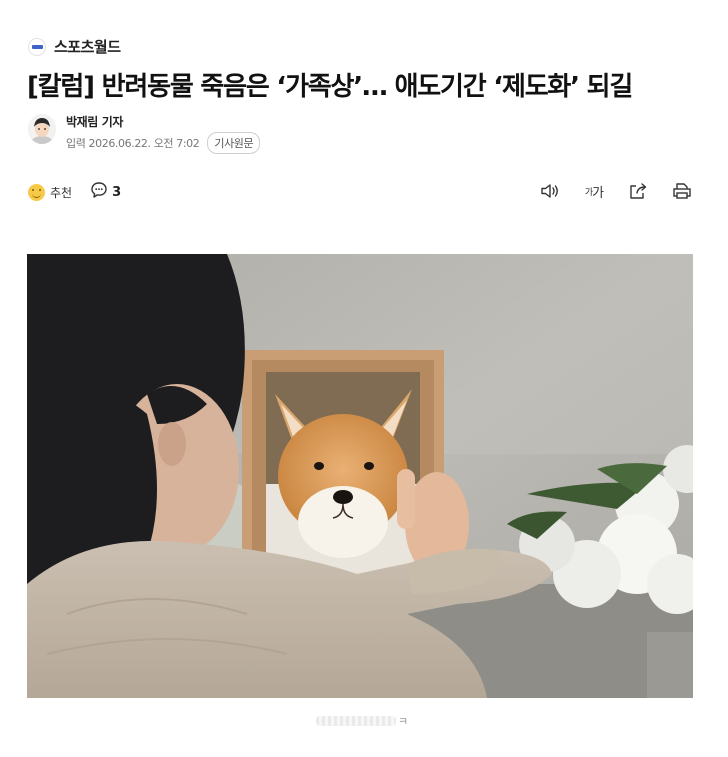  Describe the element at coordinates (133, 143) in the screenshot. I see `published-date: 입력 2026.06.22. 오전 7:02` at that location.